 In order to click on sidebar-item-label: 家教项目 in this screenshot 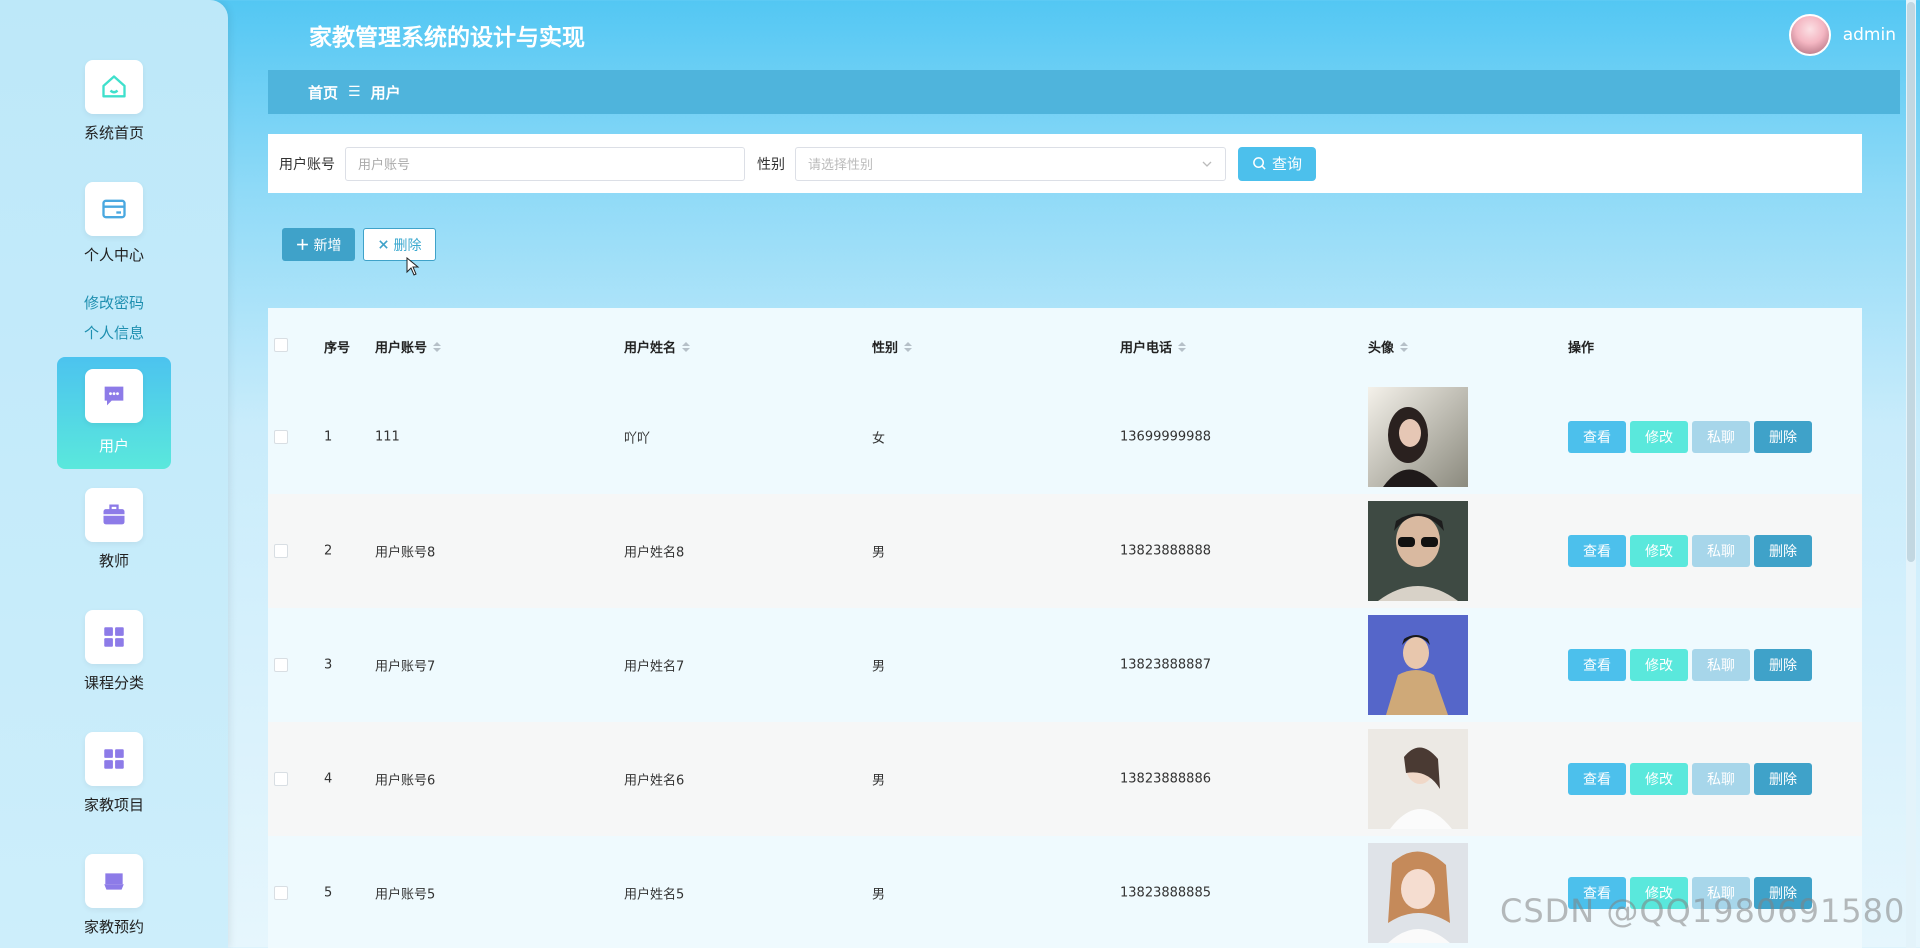, I will do `click(113, 805)`.